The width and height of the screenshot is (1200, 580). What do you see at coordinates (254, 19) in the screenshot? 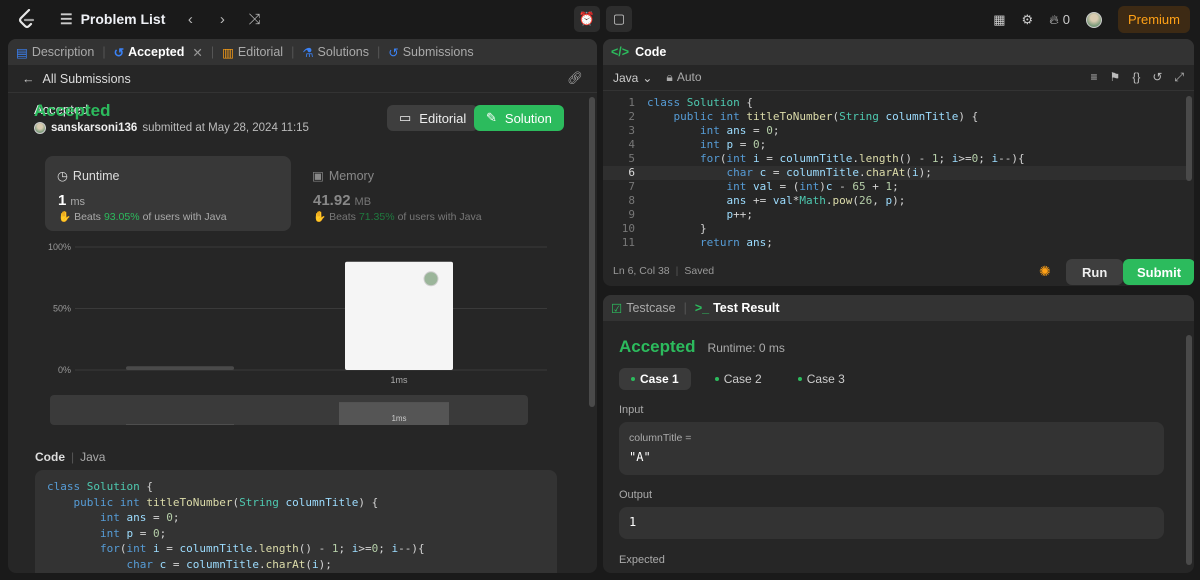
I see `shuffle-icon: ⤨` at bounding box center [254, 19].